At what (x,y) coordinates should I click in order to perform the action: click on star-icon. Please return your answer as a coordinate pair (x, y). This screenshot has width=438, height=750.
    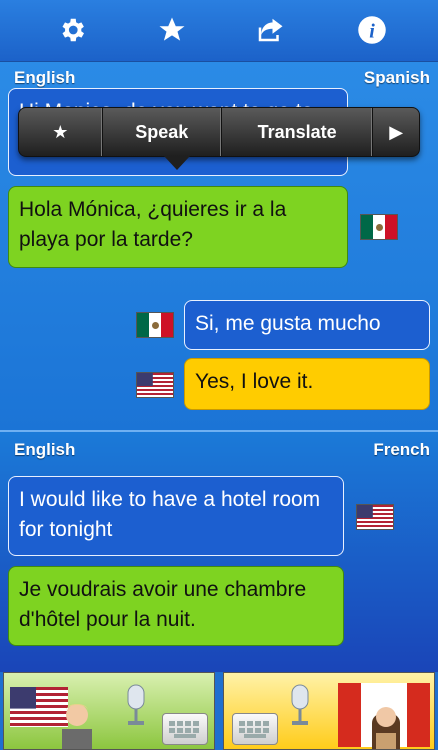
    Looking at the image, I should click on (172, 30).